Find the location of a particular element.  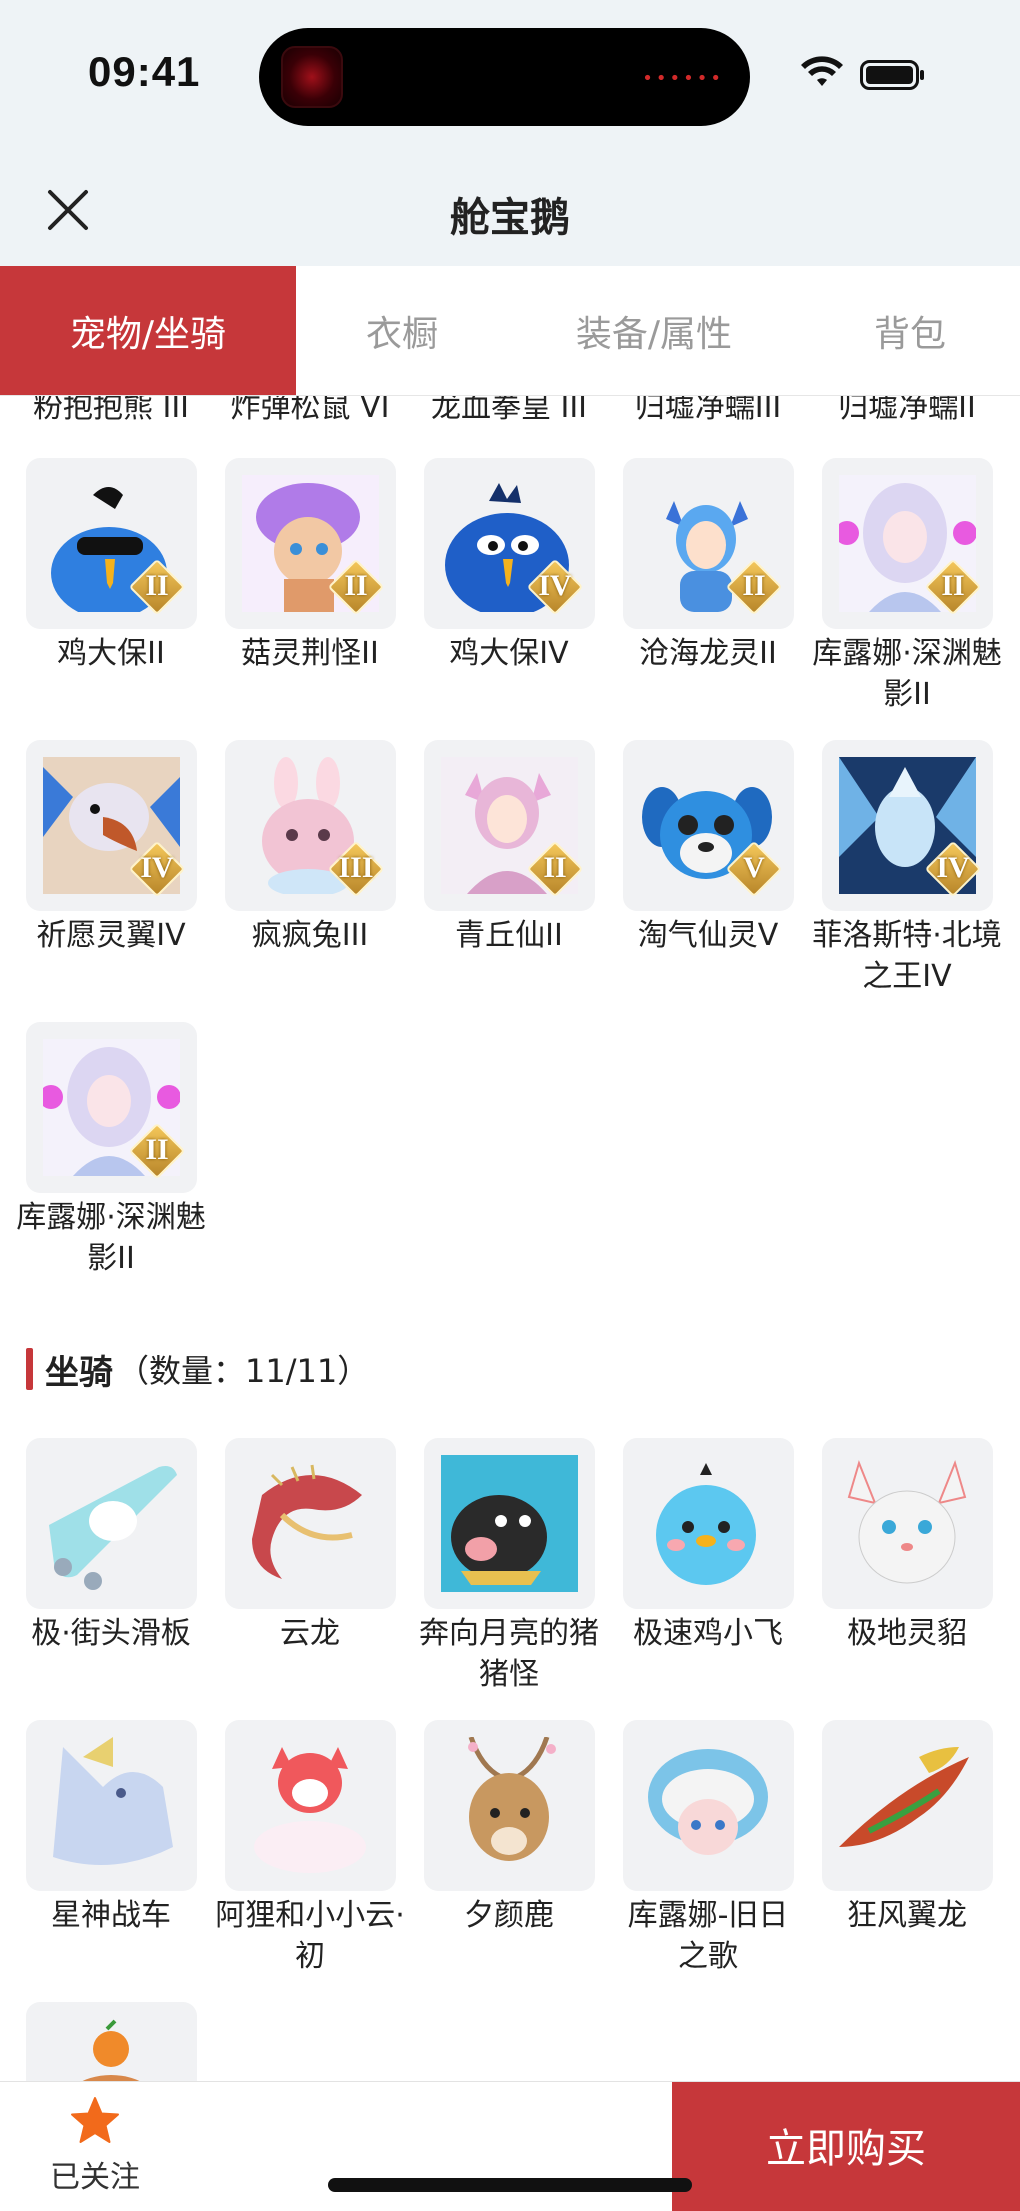

item-label: 极地灵貂 is located at coordinates (907, 1633).